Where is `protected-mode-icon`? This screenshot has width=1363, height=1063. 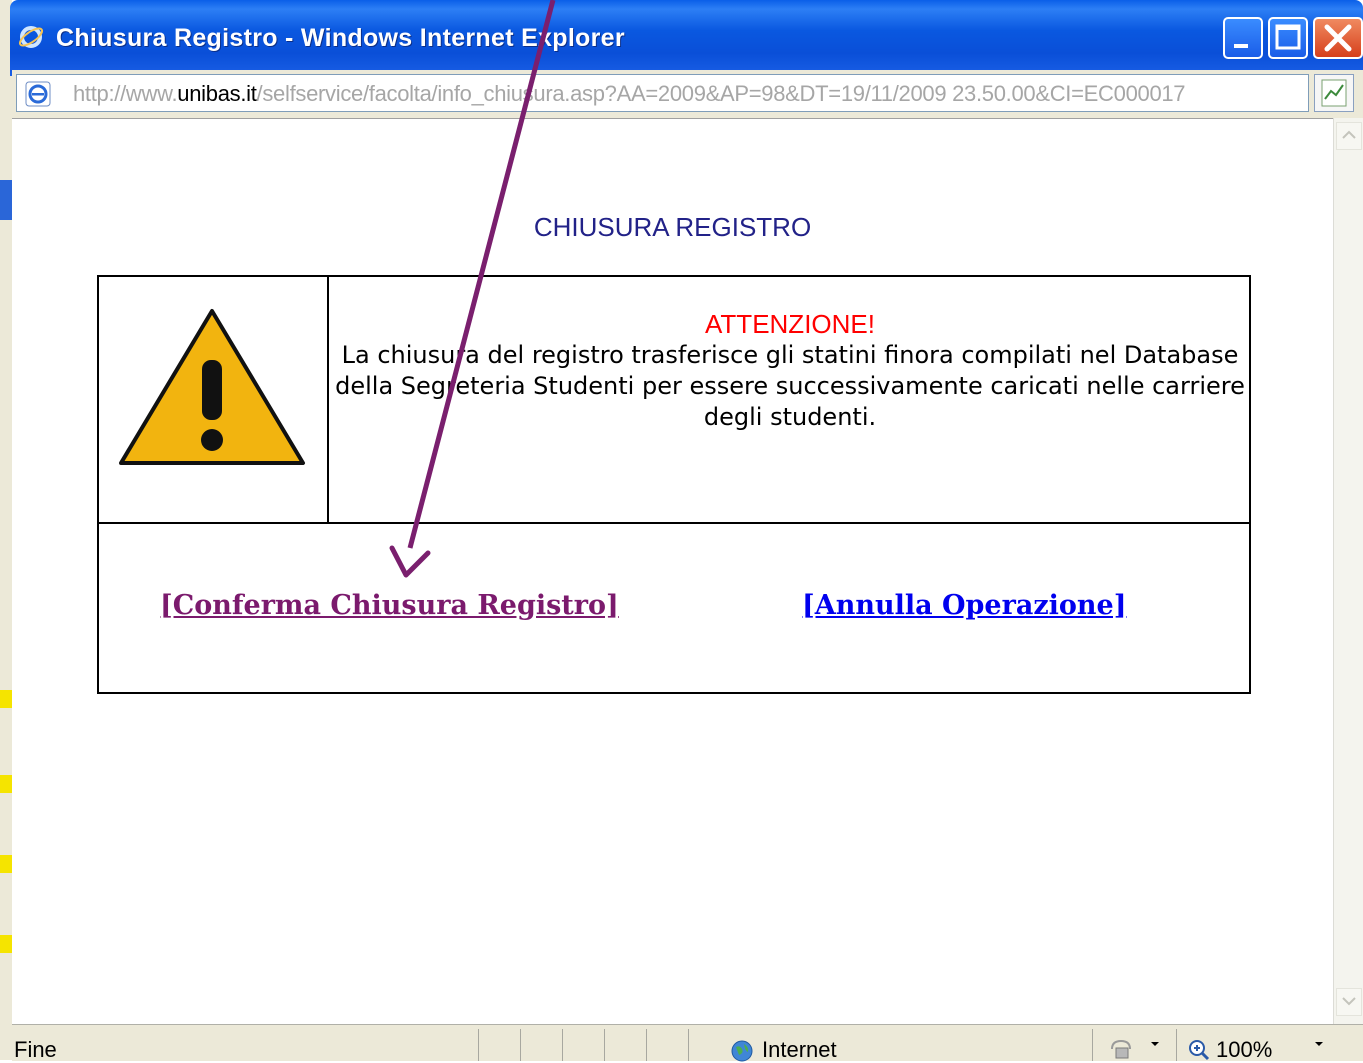
protected-mode-icon is located at coordinates (1121, 1049).